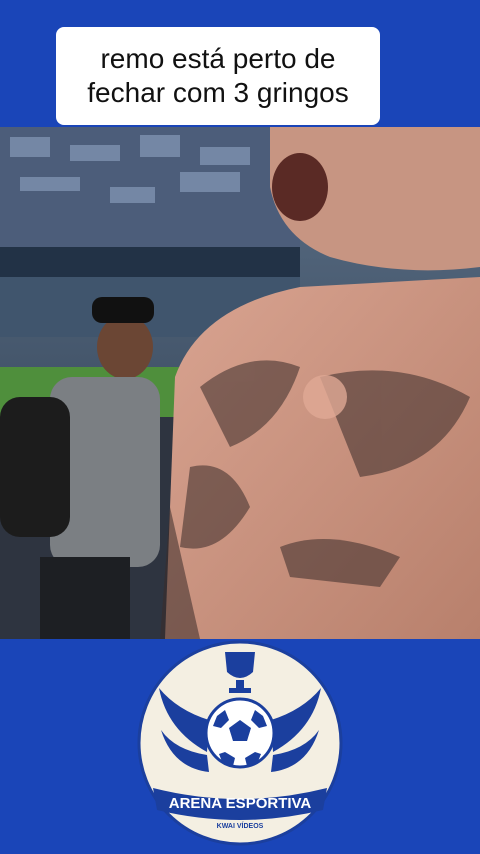 This screenshot has width=480, height=854. I want to click on caption-box: remo está perto de fechar com 3 gringos, so click(218, 76).